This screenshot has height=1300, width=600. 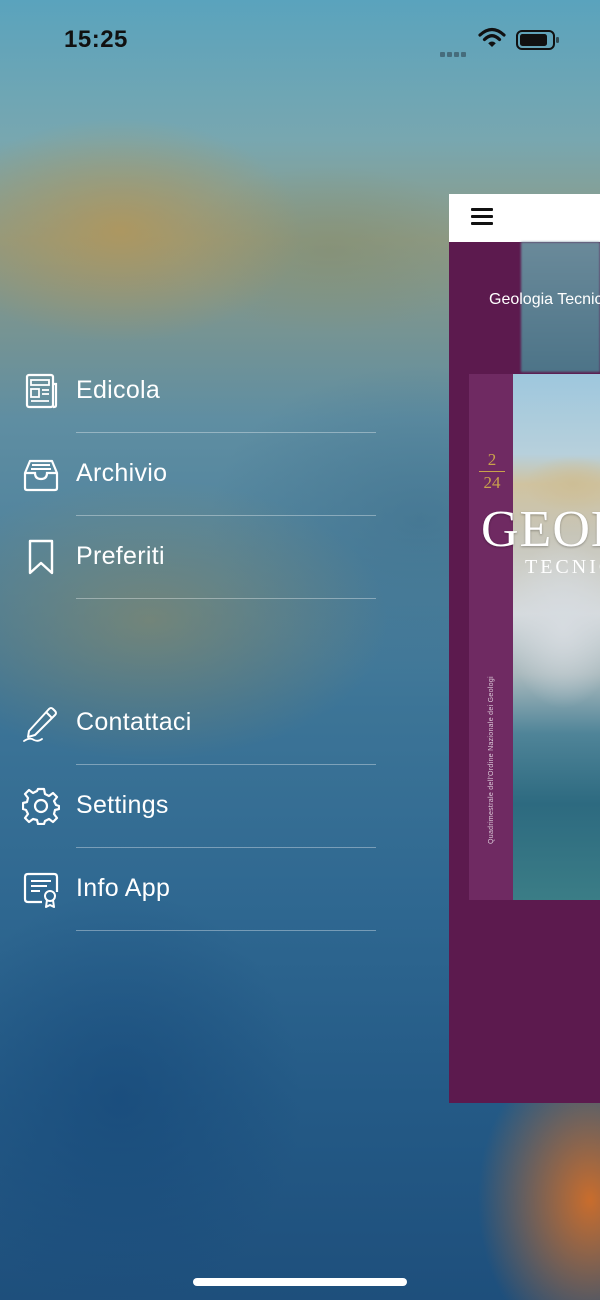 I want to click on issue-year: 24, so click(x=492, y=482).